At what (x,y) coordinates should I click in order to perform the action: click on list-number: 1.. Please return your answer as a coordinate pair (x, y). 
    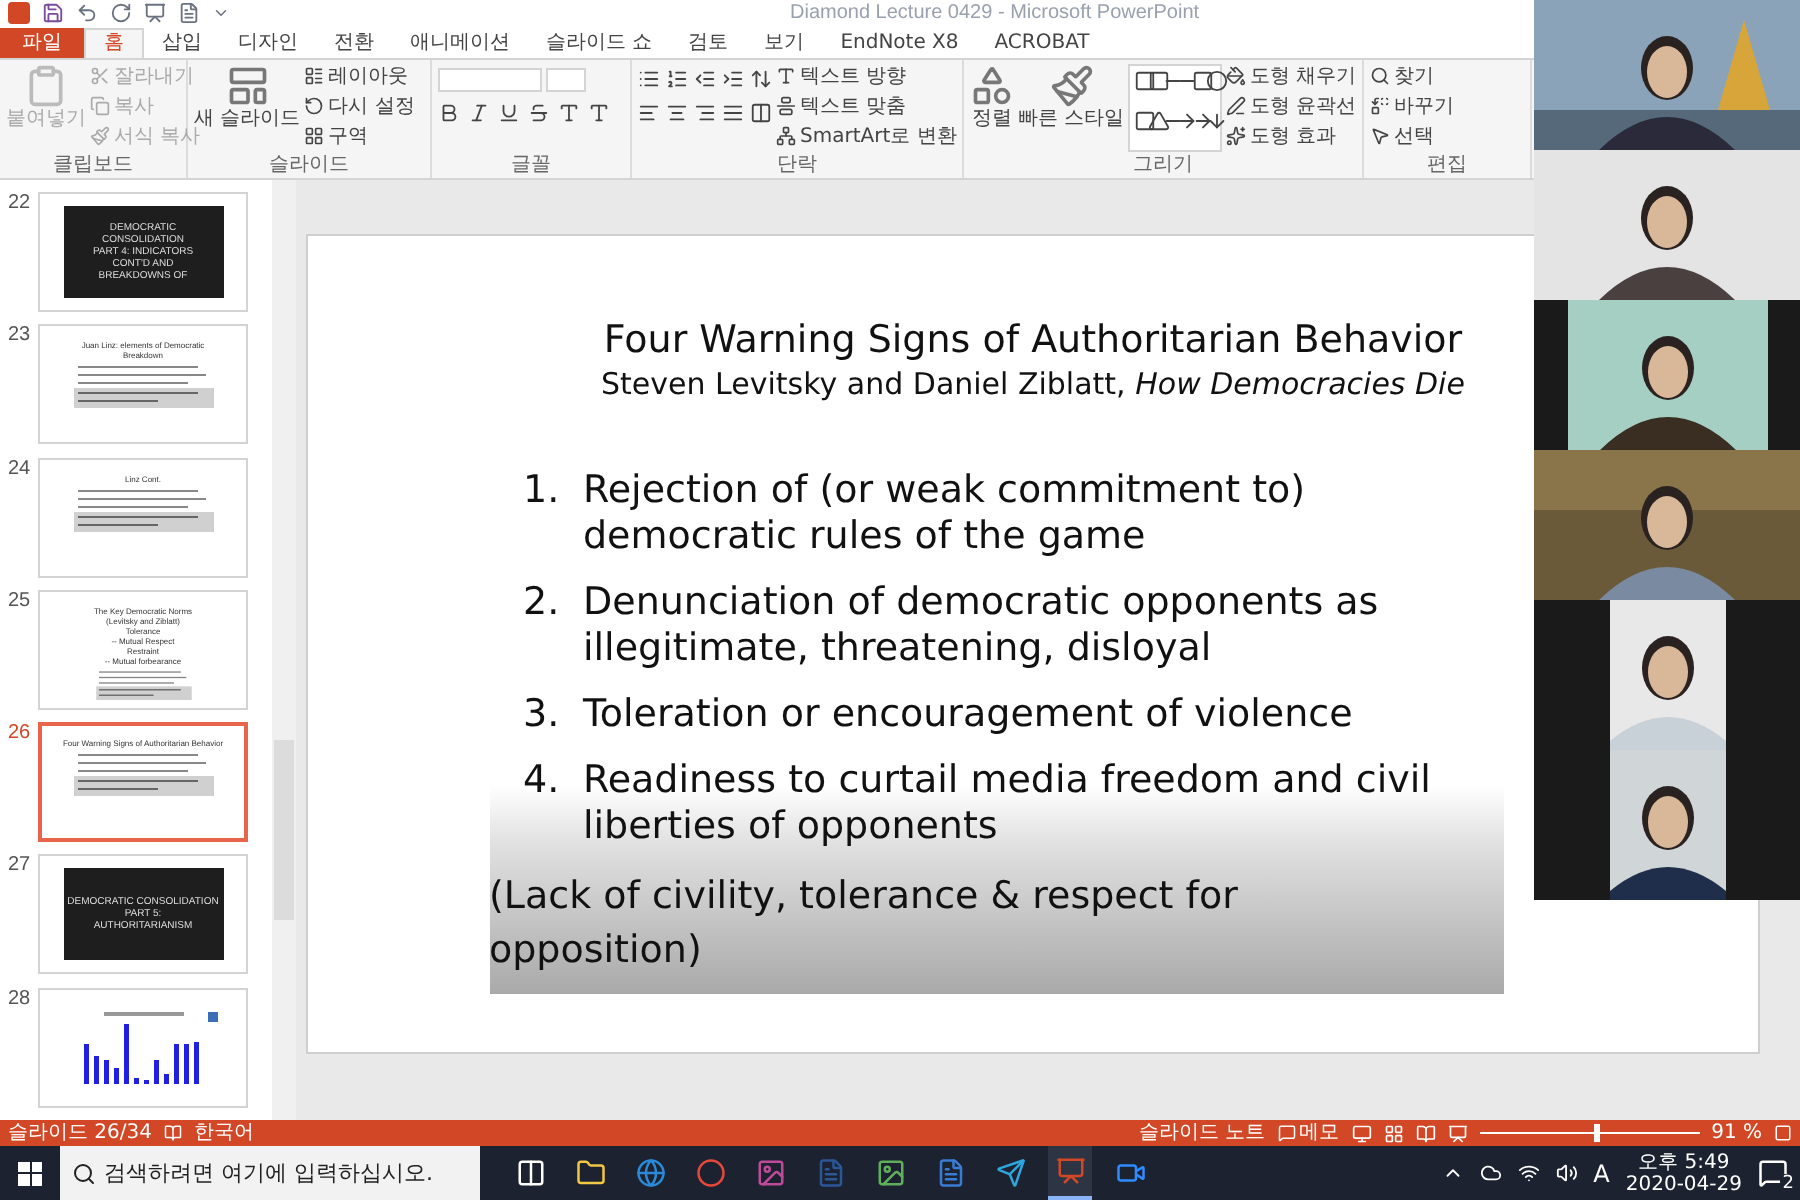
    Looking at the image, I should click on (542, 492).